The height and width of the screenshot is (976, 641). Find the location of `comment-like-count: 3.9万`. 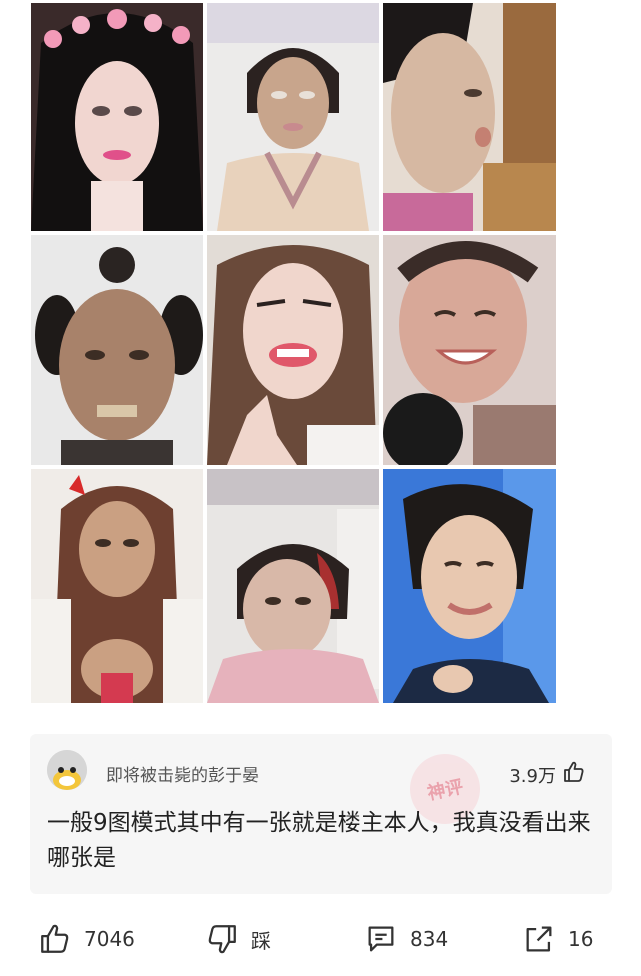

comment-like-count: 3.9万 is located at coordinates (532, 776).